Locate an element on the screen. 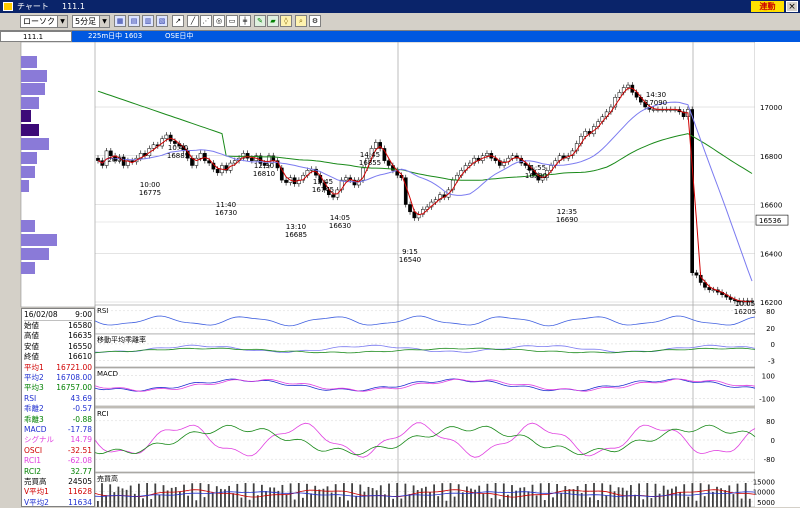 The image size is (800, 508). sub-panel-title: RSI is located at coordinates (102, 311).